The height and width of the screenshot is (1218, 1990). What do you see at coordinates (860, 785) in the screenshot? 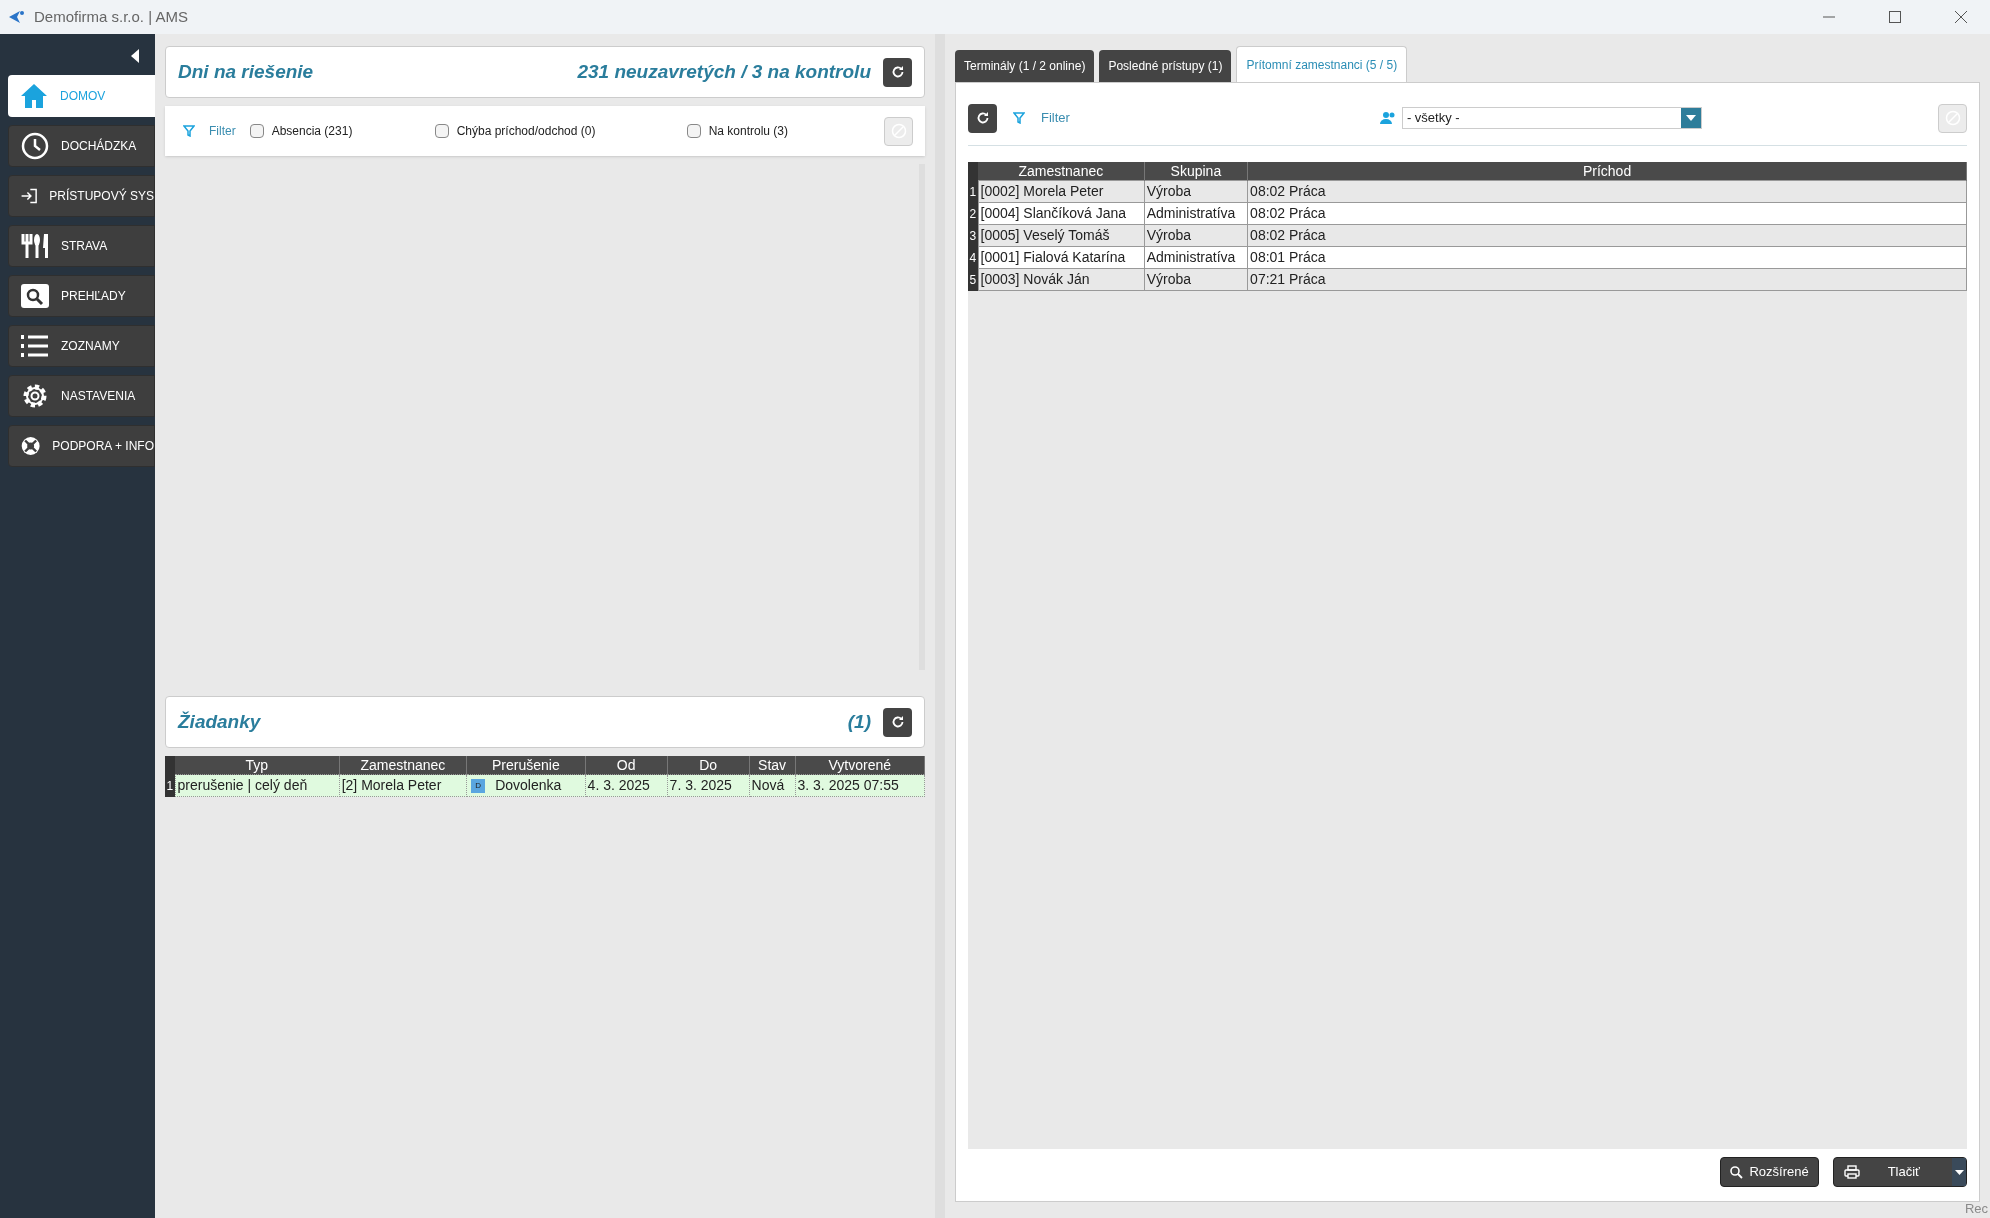
I see `table-cell: 3. 3. 2025 07:55` at bounding box center [860, 785].